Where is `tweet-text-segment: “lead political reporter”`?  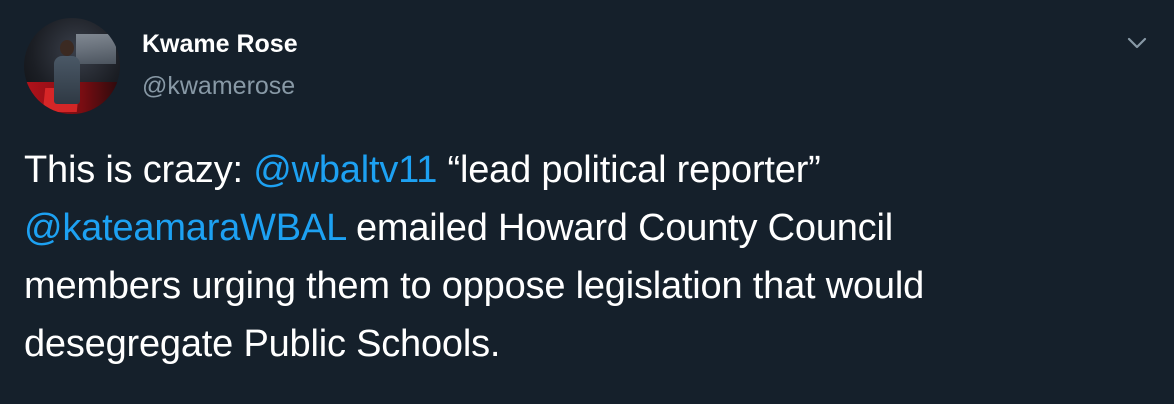 tweet-text-segment: “lead political reporter” is located at coordinates (629, 170).